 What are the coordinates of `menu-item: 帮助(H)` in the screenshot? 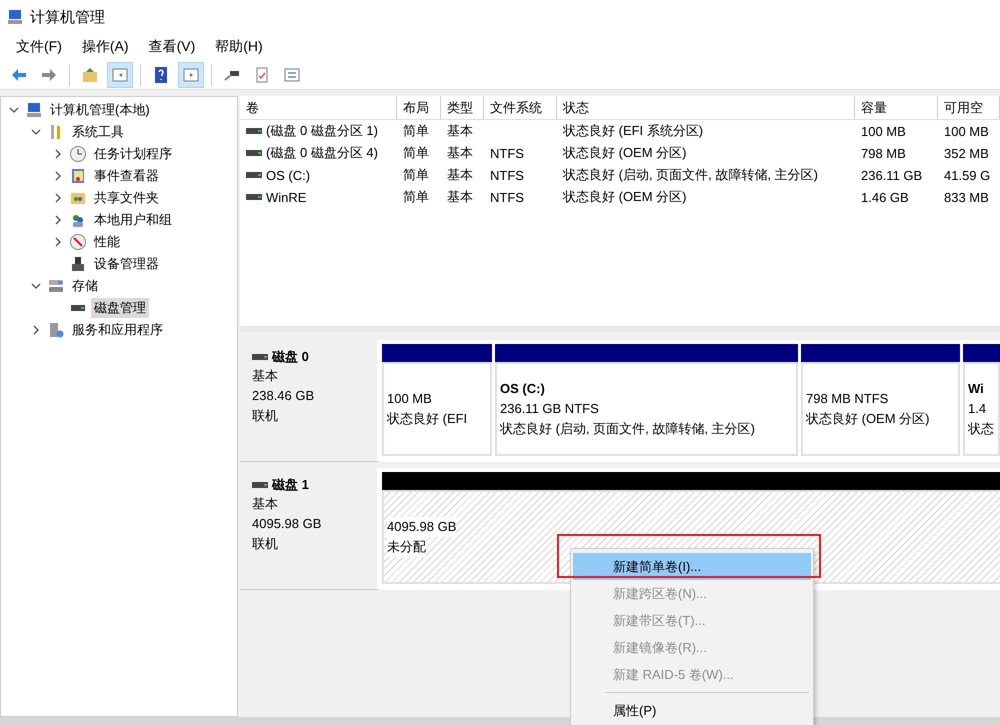 It's located at (239, 47).